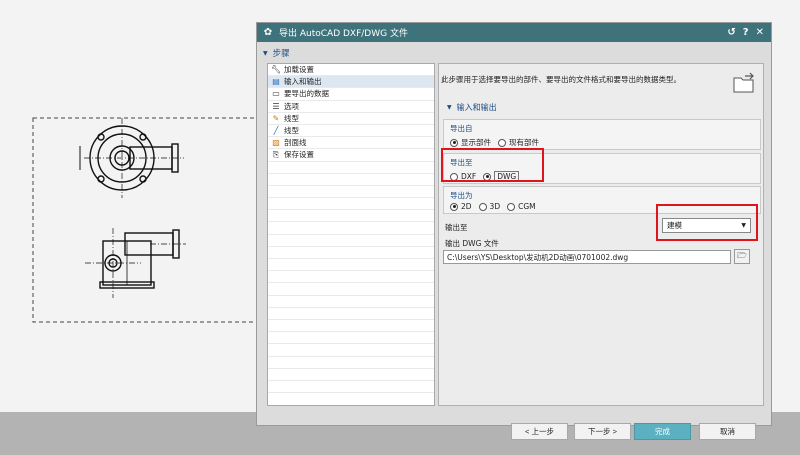  I want to click on step-item-data-to-export: ▭ 要导出的数据, so click(351, 94).